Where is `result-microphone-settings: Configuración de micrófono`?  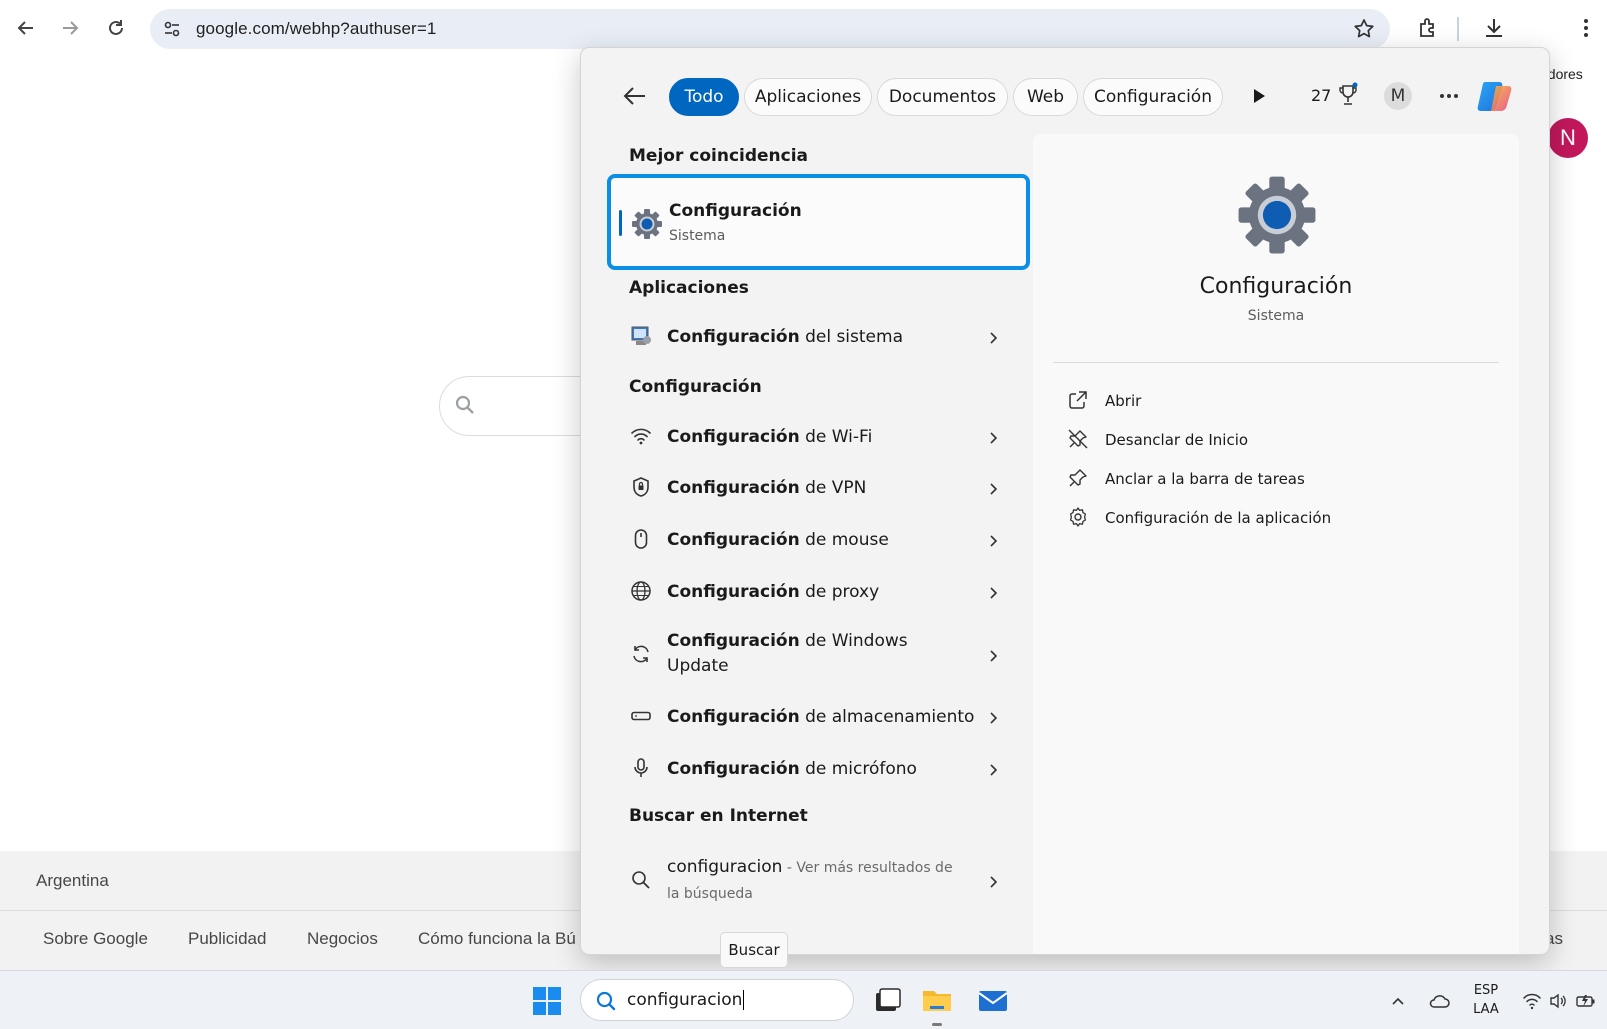 result-microphone-settings: Configuración de micrófono is located at coordinates (816, 769).